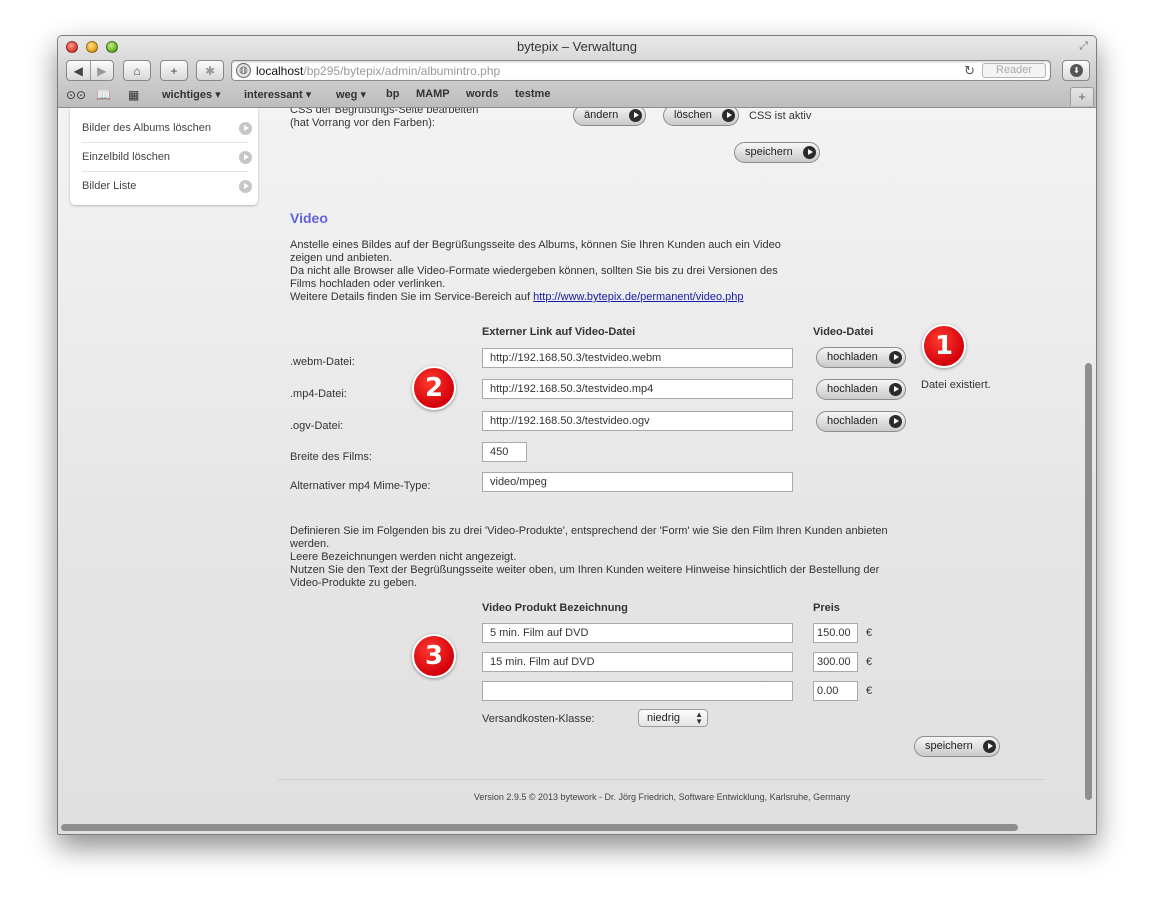 The image size is (1154, 914). What do you see at coordinates (826, 608) in the screenshot?
I see `column-header-price: Preis` at bounding box center [826, 608].